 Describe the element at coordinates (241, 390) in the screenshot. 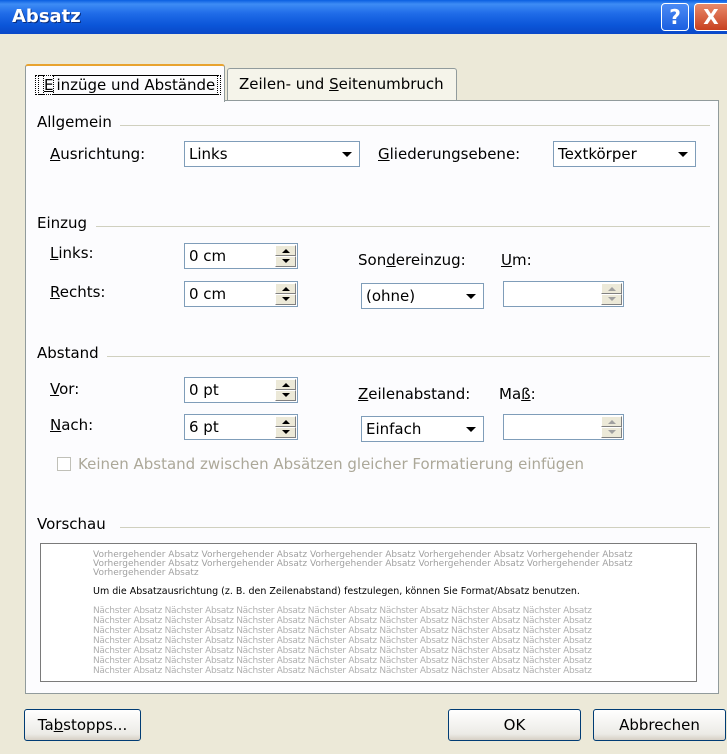

I see `vor-spinner: 0 pt` at that location.